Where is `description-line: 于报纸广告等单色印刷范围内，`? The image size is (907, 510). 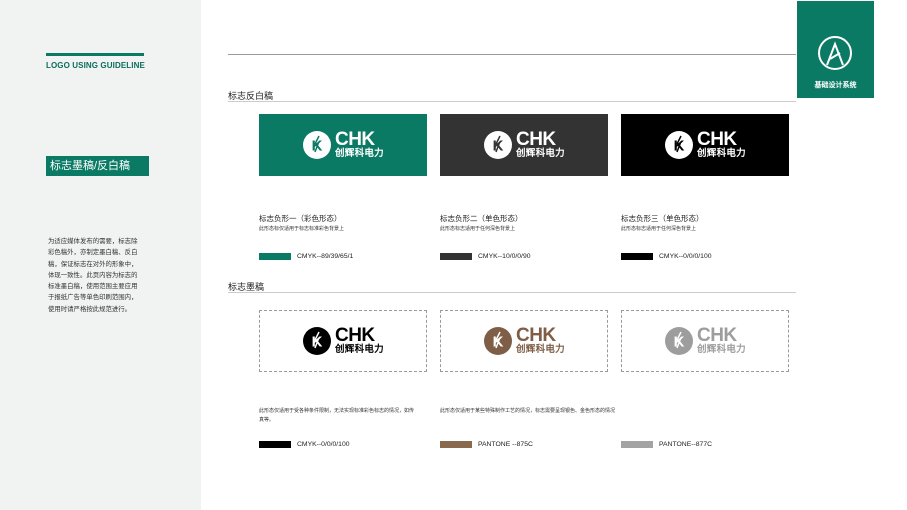
description-line: 于报纸广告等单色印刷范围内， is located at coordinates (93, 298).